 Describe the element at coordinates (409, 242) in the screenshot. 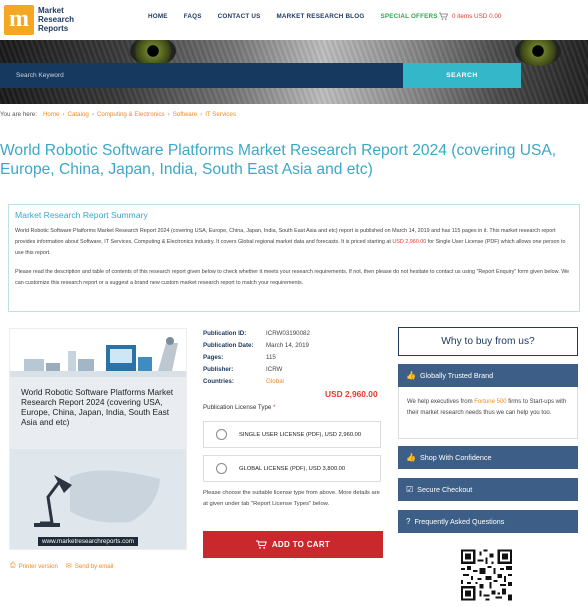

I see `summary-price: USD 2,960.00` at that location.